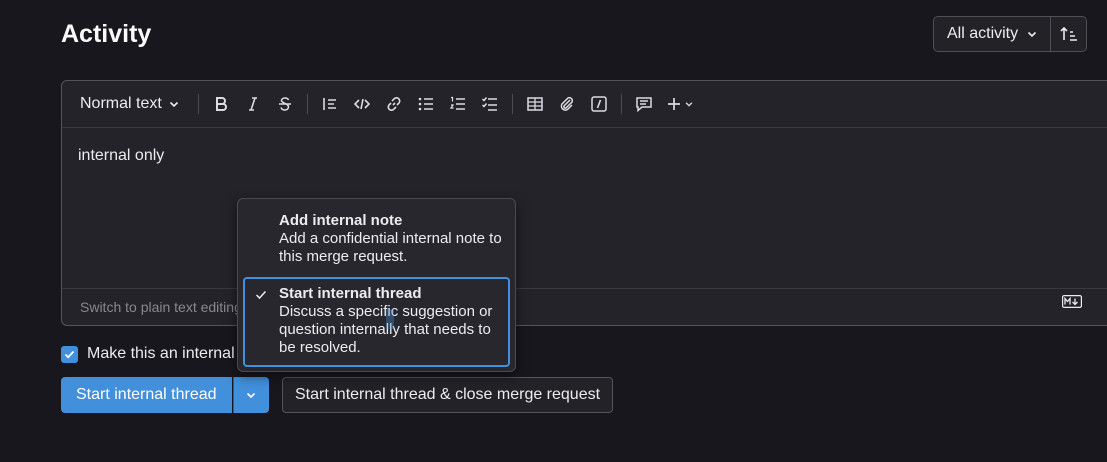 The image size is (1107, 462). I want to click on italic-button, so click(253, 104).